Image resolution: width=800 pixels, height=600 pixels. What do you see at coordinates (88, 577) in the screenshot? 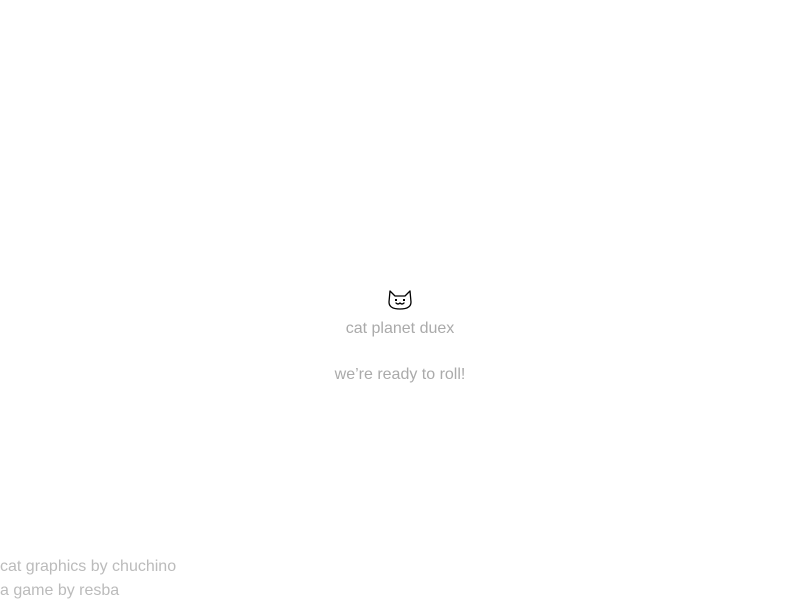
I see `credits: cat graphics by chuchino a game by resba` at bounding box center [88, 577].